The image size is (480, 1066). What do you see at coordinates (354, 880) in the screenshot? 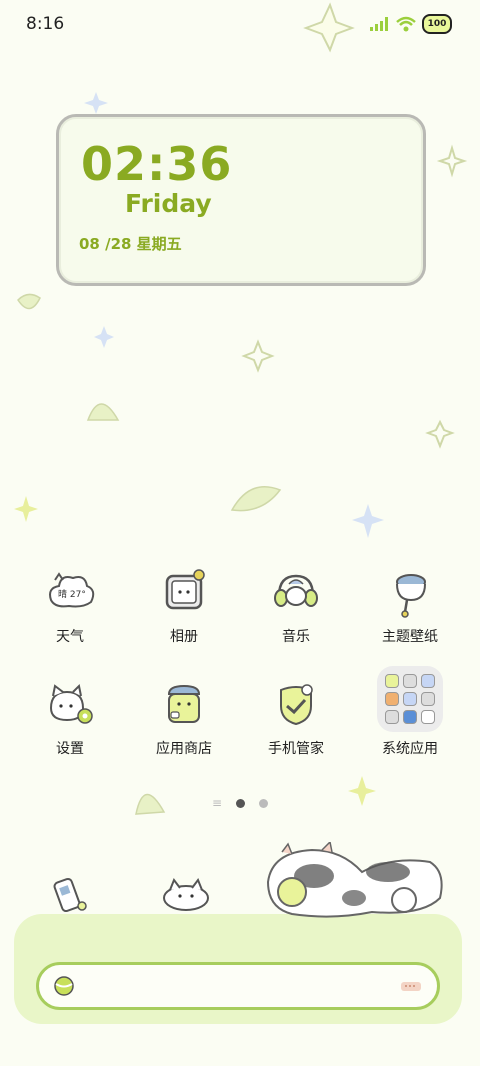
I see `cow-illustration` at bounding box center [354, 880].